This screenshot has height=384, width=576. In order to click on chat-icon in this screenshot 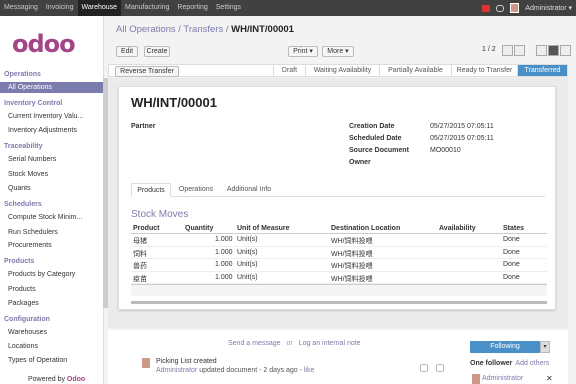, I will do `click(500, 8)`.